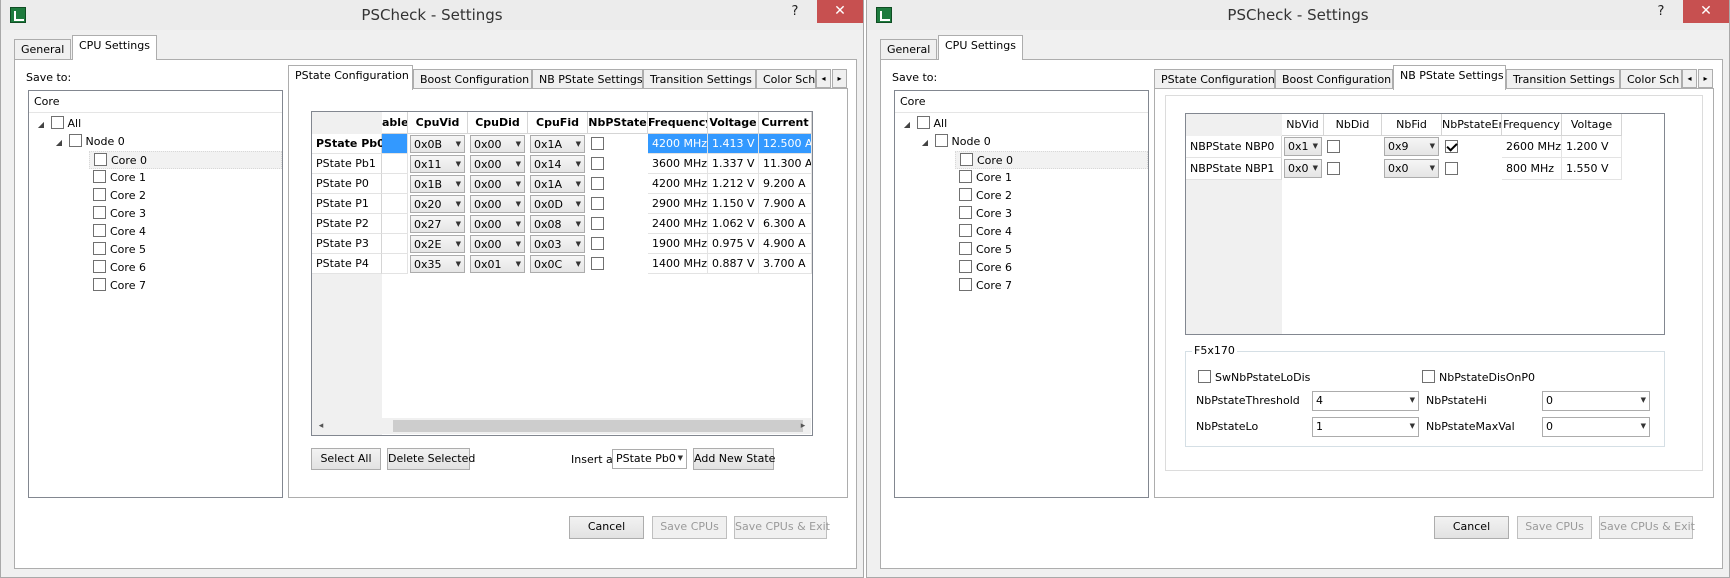 Image resolution: width=1730 pixels, height=578 pixels. What do you see at coordinates (1428, 376) in the screenshot?
I see `dis-on-p0-checkbox` at bounding box center [1428, 376].